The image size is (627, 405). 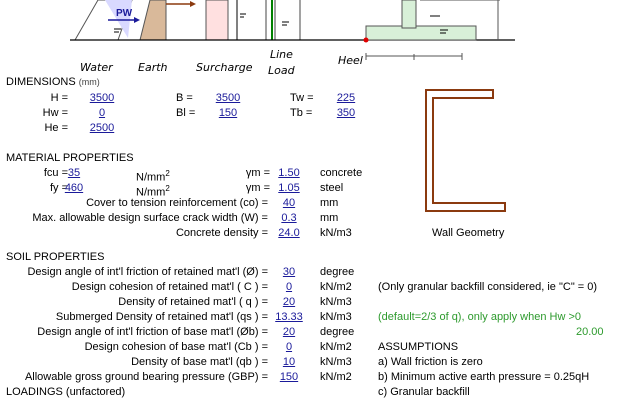 What do you see at coordinates (257, 188) in the screenshot?
I see `gm-steel-label: γm =` at bounding box center [257, 188].